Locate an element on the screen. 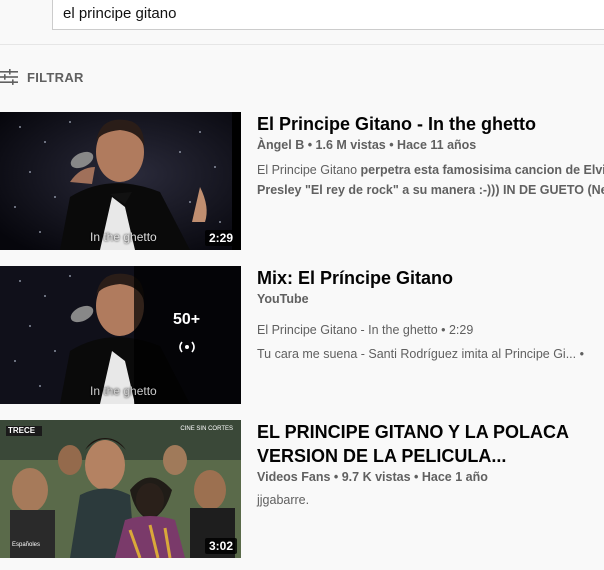  filter-button: FILTRAR is located at coordinates (42, 77).